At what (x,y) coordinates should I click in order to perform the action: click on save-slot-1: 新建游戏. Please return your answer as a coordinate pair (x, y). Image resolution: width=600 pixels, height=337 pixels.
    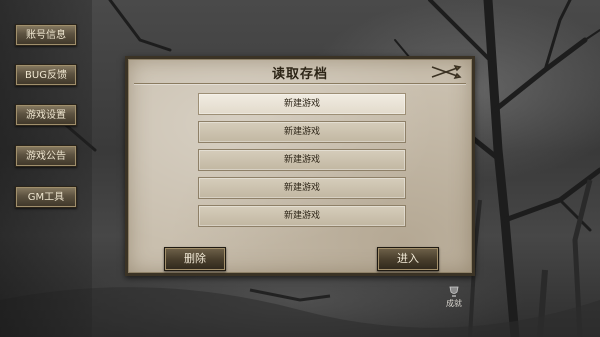
    Looking at the image, I should click on (302, 104).